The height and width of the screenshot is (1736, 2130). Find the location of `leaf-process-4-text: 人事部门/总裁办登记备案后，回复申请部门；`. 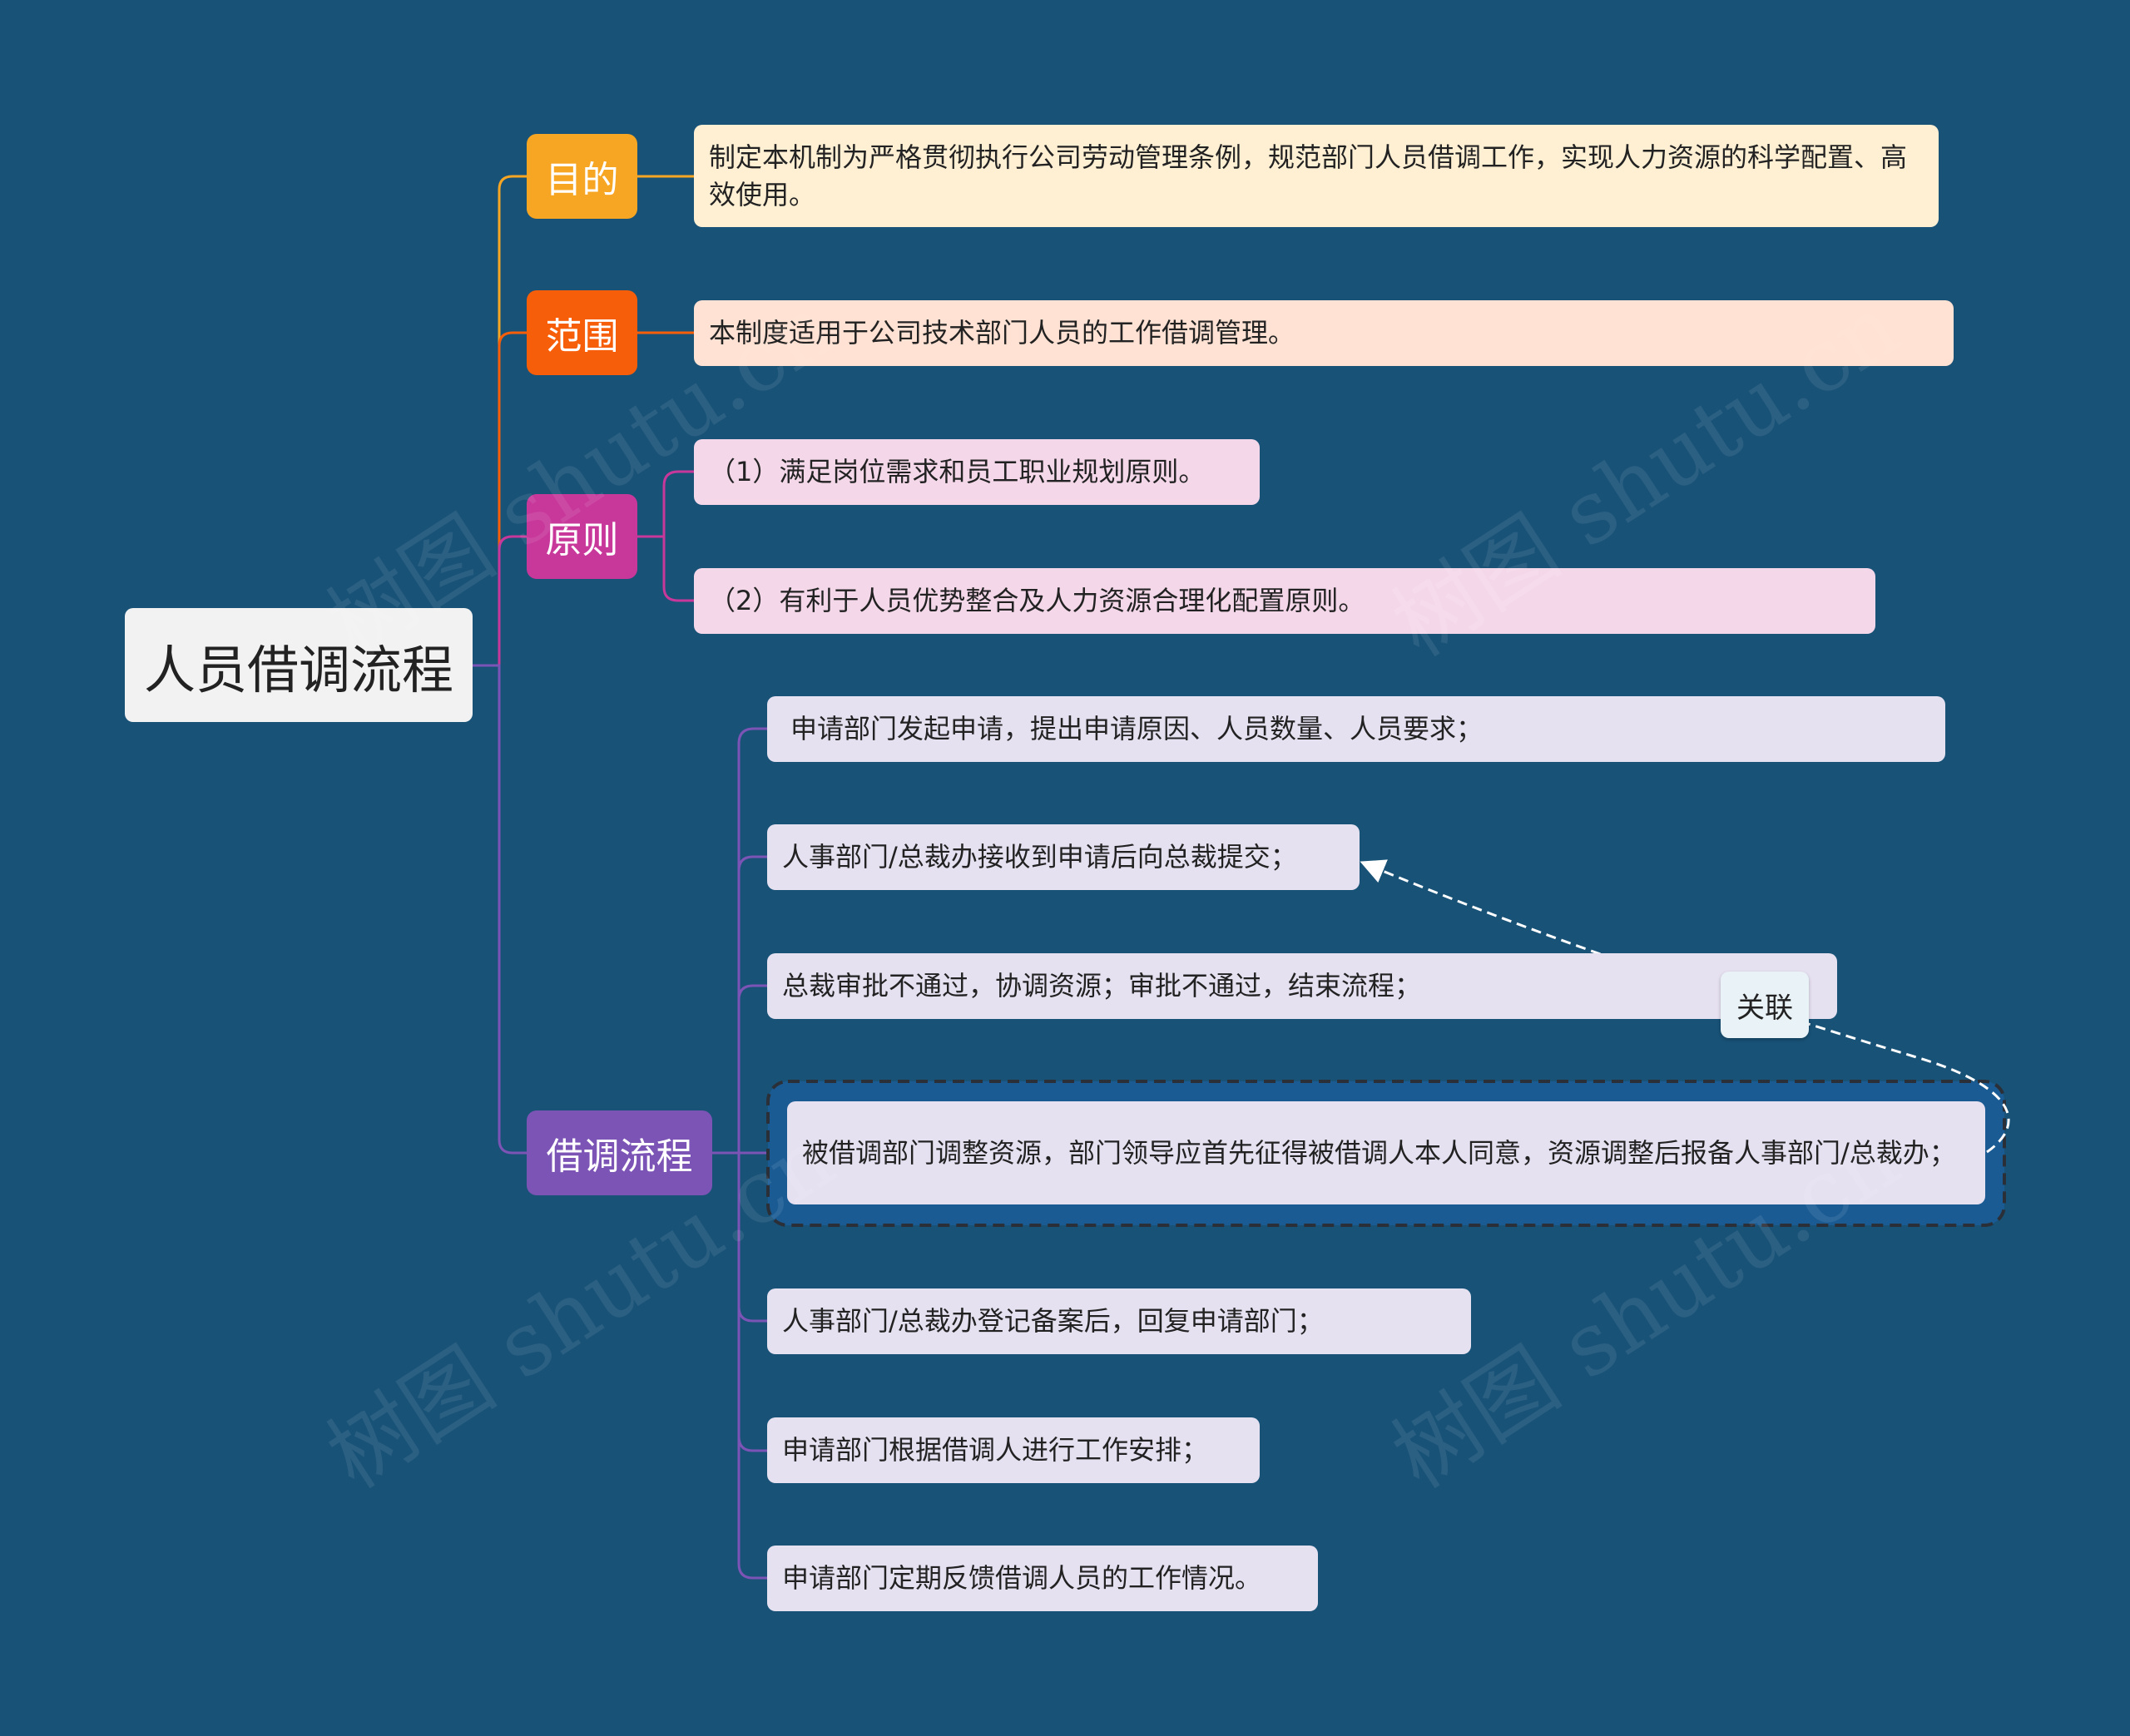

leaf-process-4-text: 人事部门/总裁办登记备案后，回复申请部门； is located at coordinates (1053, 1321).